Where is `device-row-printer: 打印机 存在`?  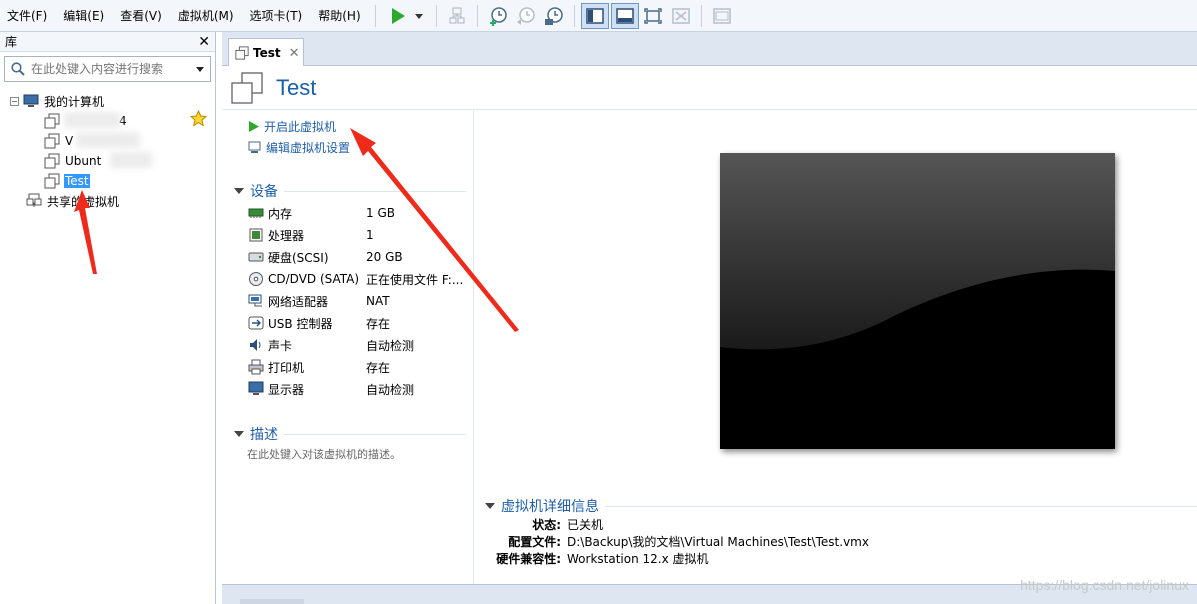 device-row-printer: 打印机 存在 is located at coordinates (359, 367).